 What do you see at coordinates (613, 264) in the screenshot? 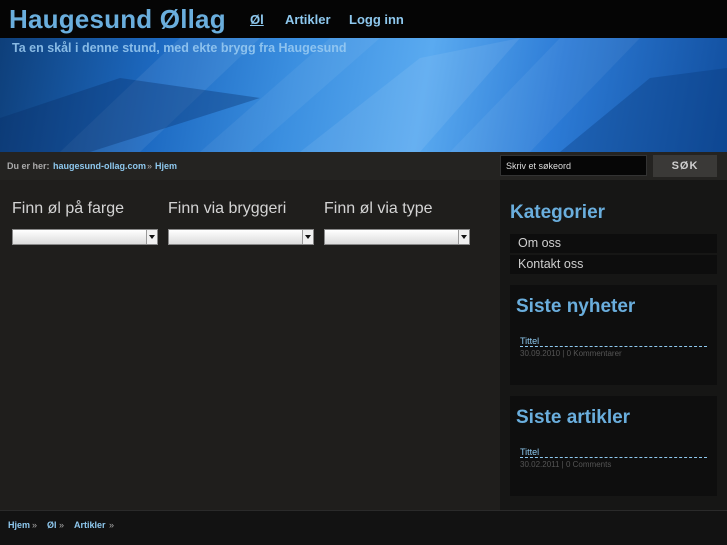
I see `category-item-kontakt-oss: Kontakt oss` at bounding box center [613, 264].